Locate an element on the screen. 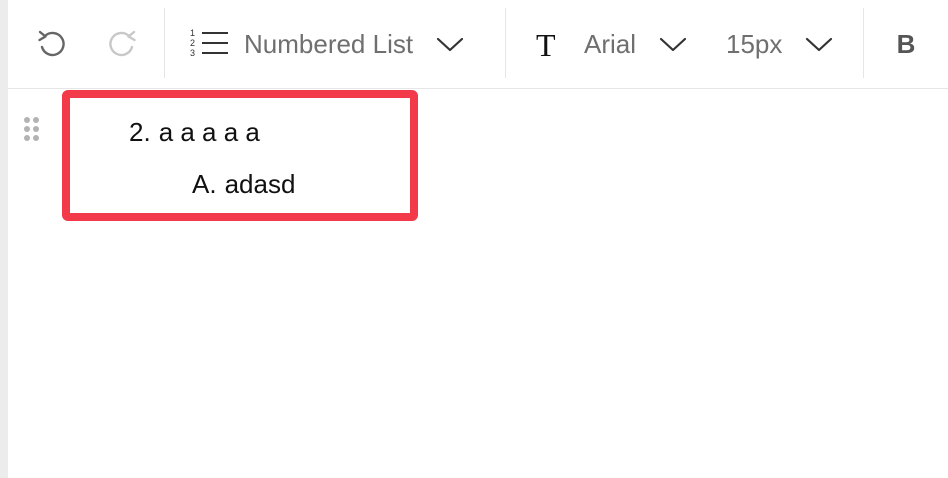  list-item-text: a a a a a is located at coordinates (209, 132).